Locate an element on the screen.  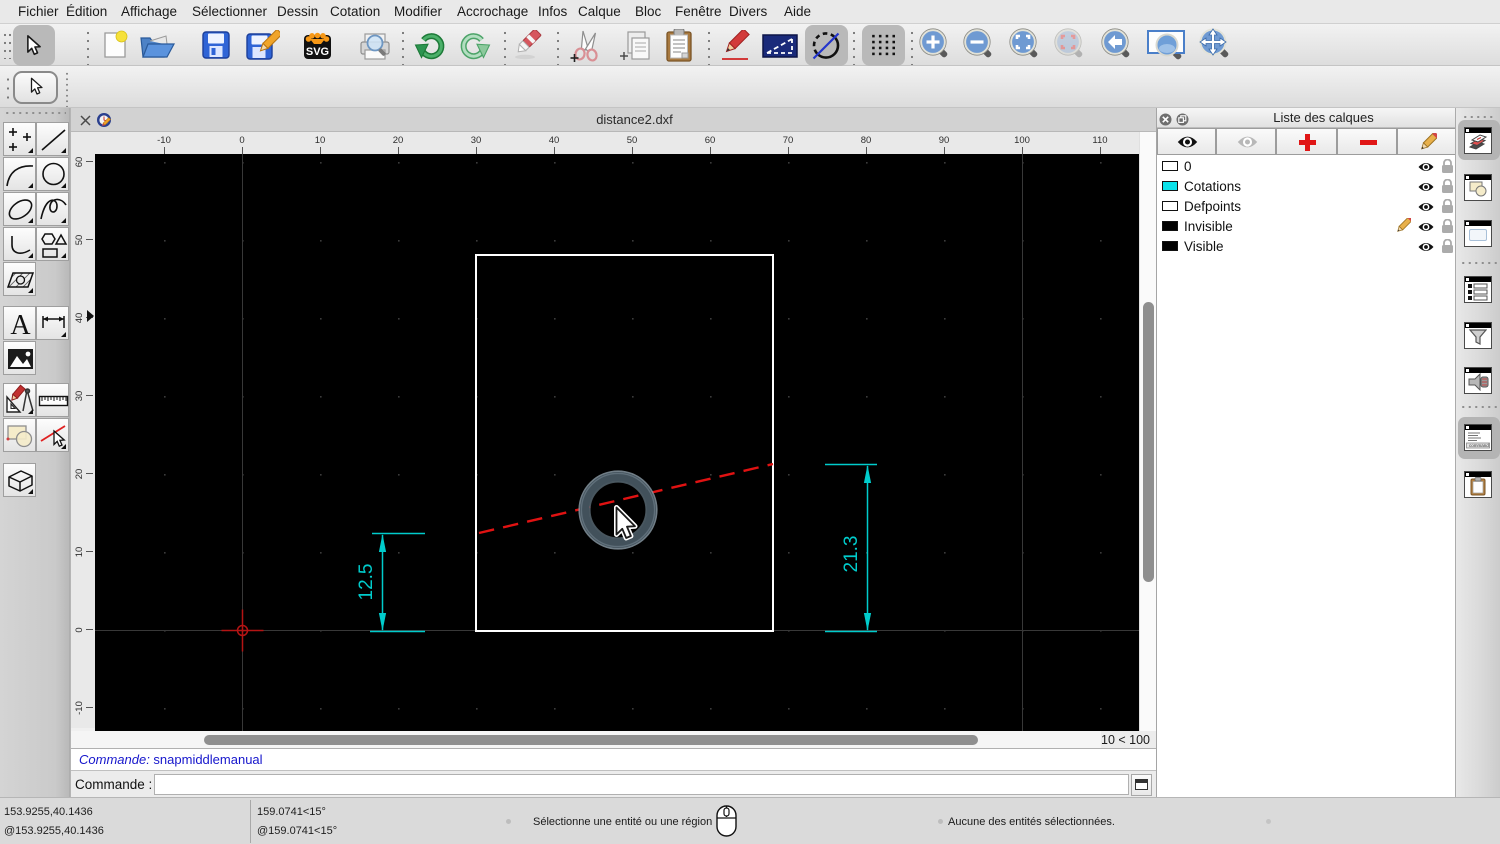
svg-text: 90 is located at coordinates (944, 140).